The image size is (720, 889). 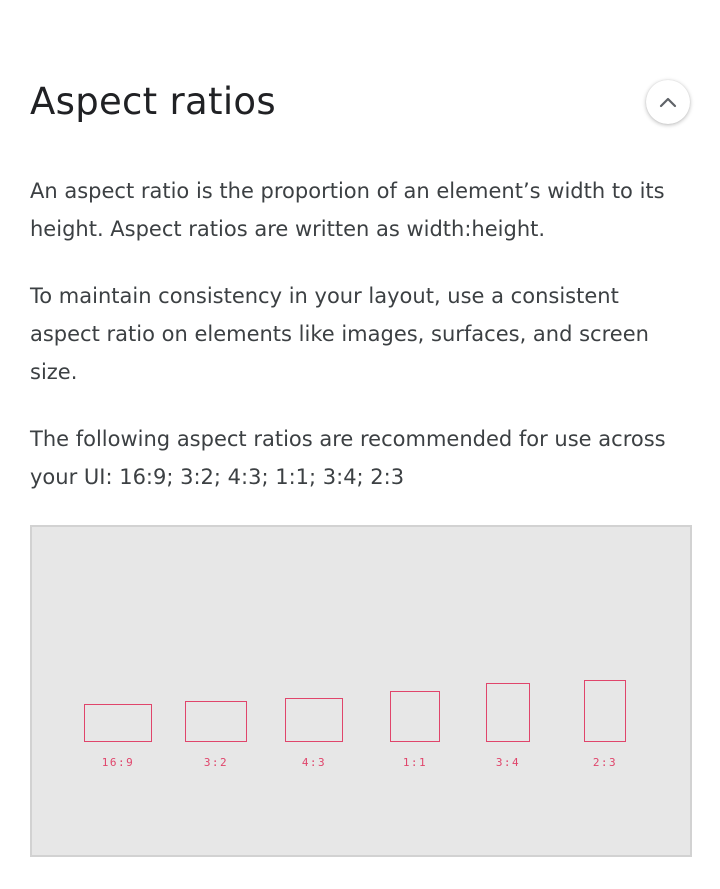 I want to click on page-title: Aspect ratios, so click(x=153, y=101).